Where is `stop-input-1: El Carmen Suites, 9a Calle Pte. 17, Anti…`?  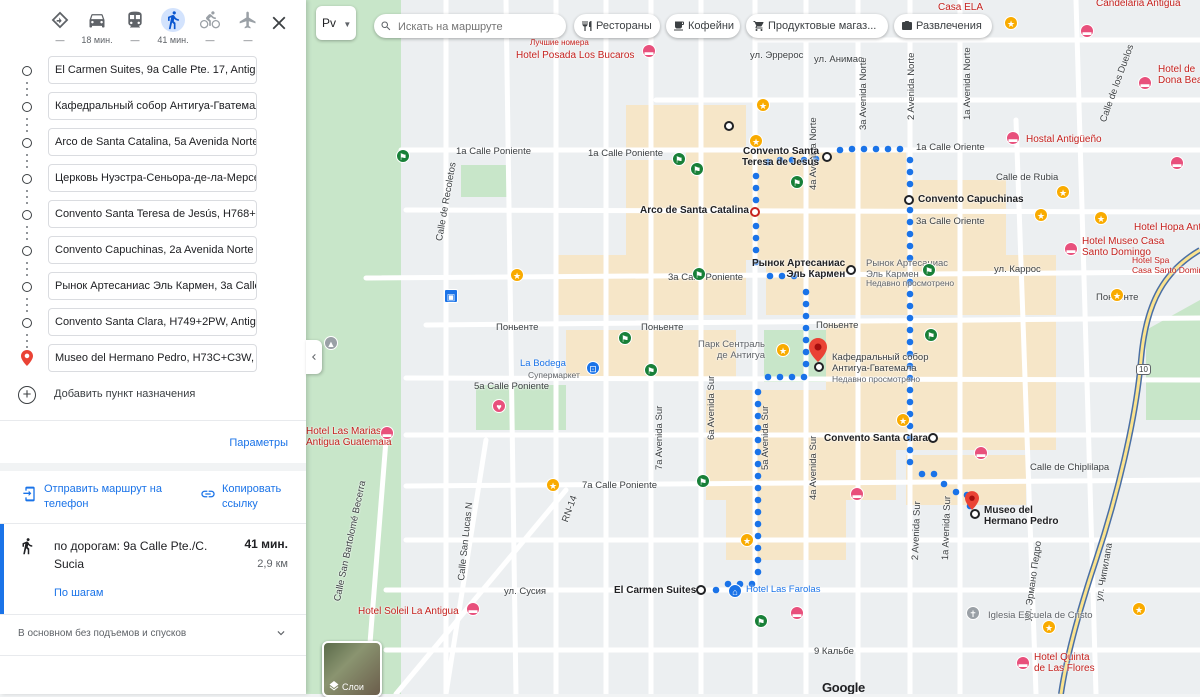 stop-input-1: El Carmen Suites, 9a Calle Pte. 17, Anti… is located at coordinates (152, 70).